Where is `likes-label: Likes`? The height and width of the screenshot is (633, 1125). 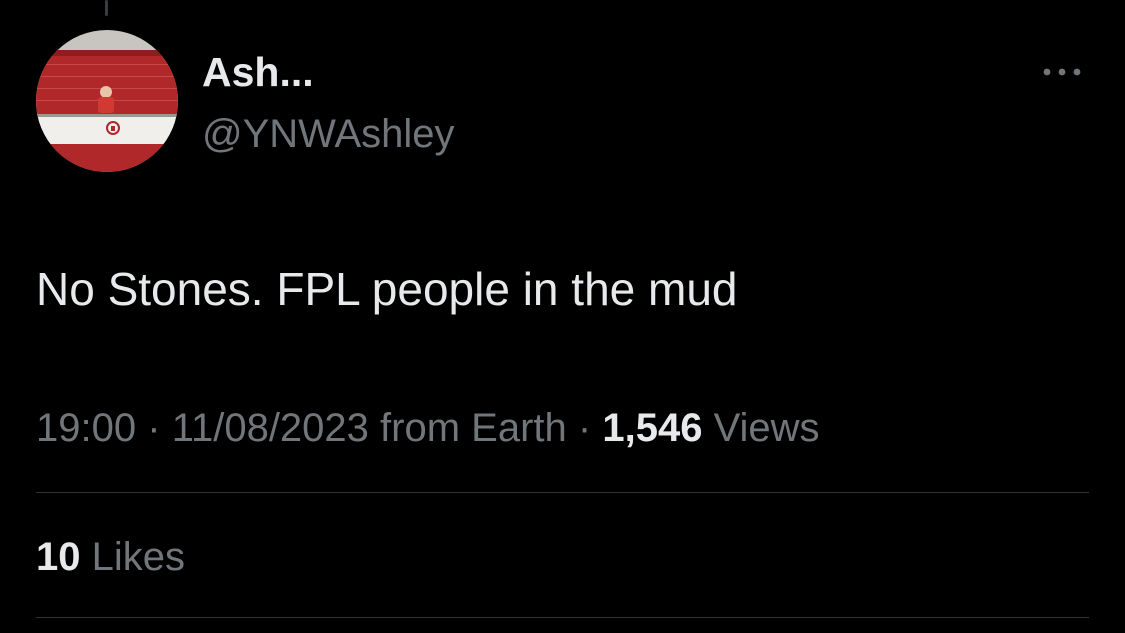
likes-label: Likes is located at coordinates (138, 557).